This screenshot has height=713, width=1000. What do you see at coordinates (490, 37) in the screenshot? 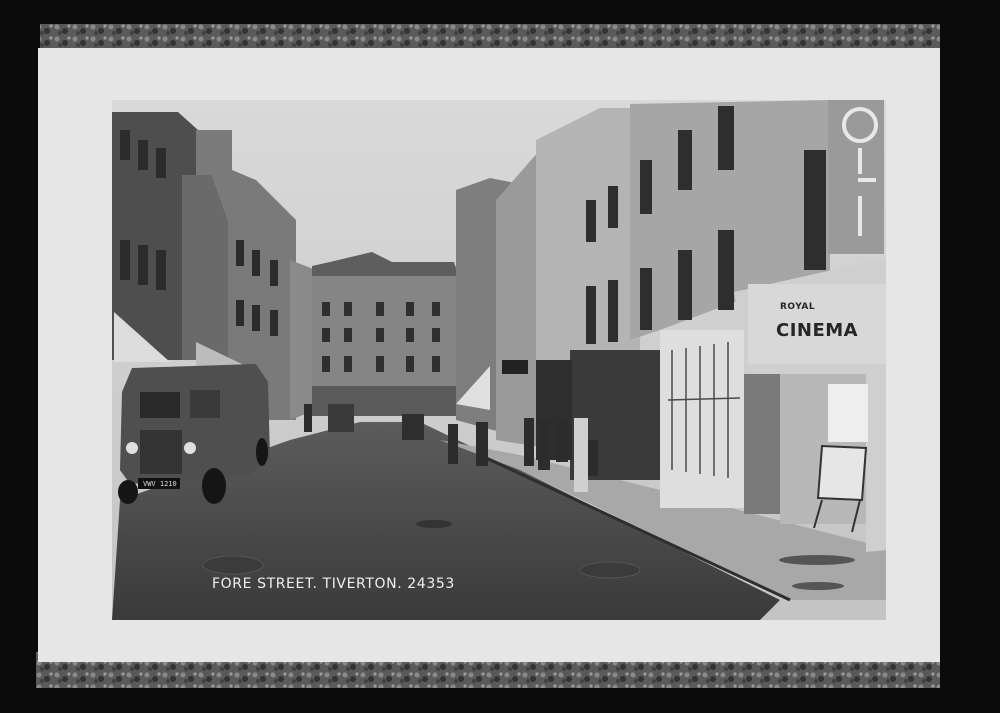
I see `textured-edge-top` at bounding box center [490, 37].